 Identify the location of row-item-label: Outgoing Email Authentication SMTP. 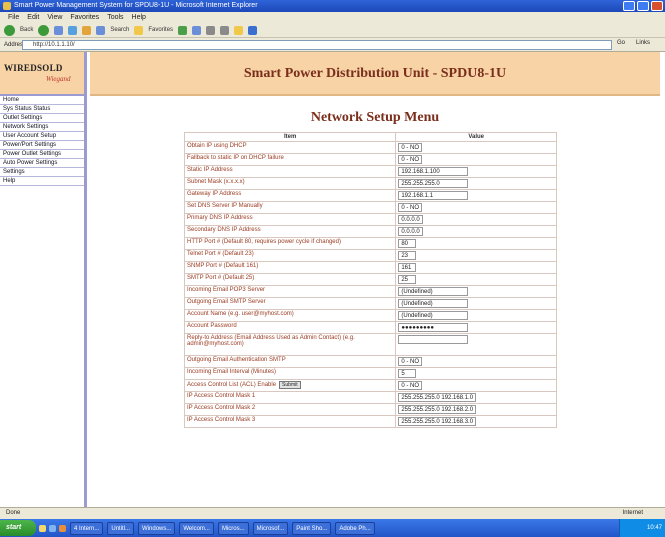
(290, 361).